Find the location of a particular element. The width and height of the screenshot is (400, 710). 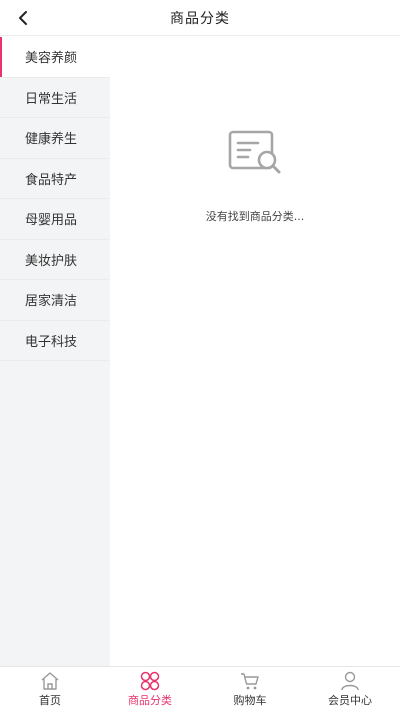

sidebar-item-label: 健康养生 is located at coordinates (51, 140).